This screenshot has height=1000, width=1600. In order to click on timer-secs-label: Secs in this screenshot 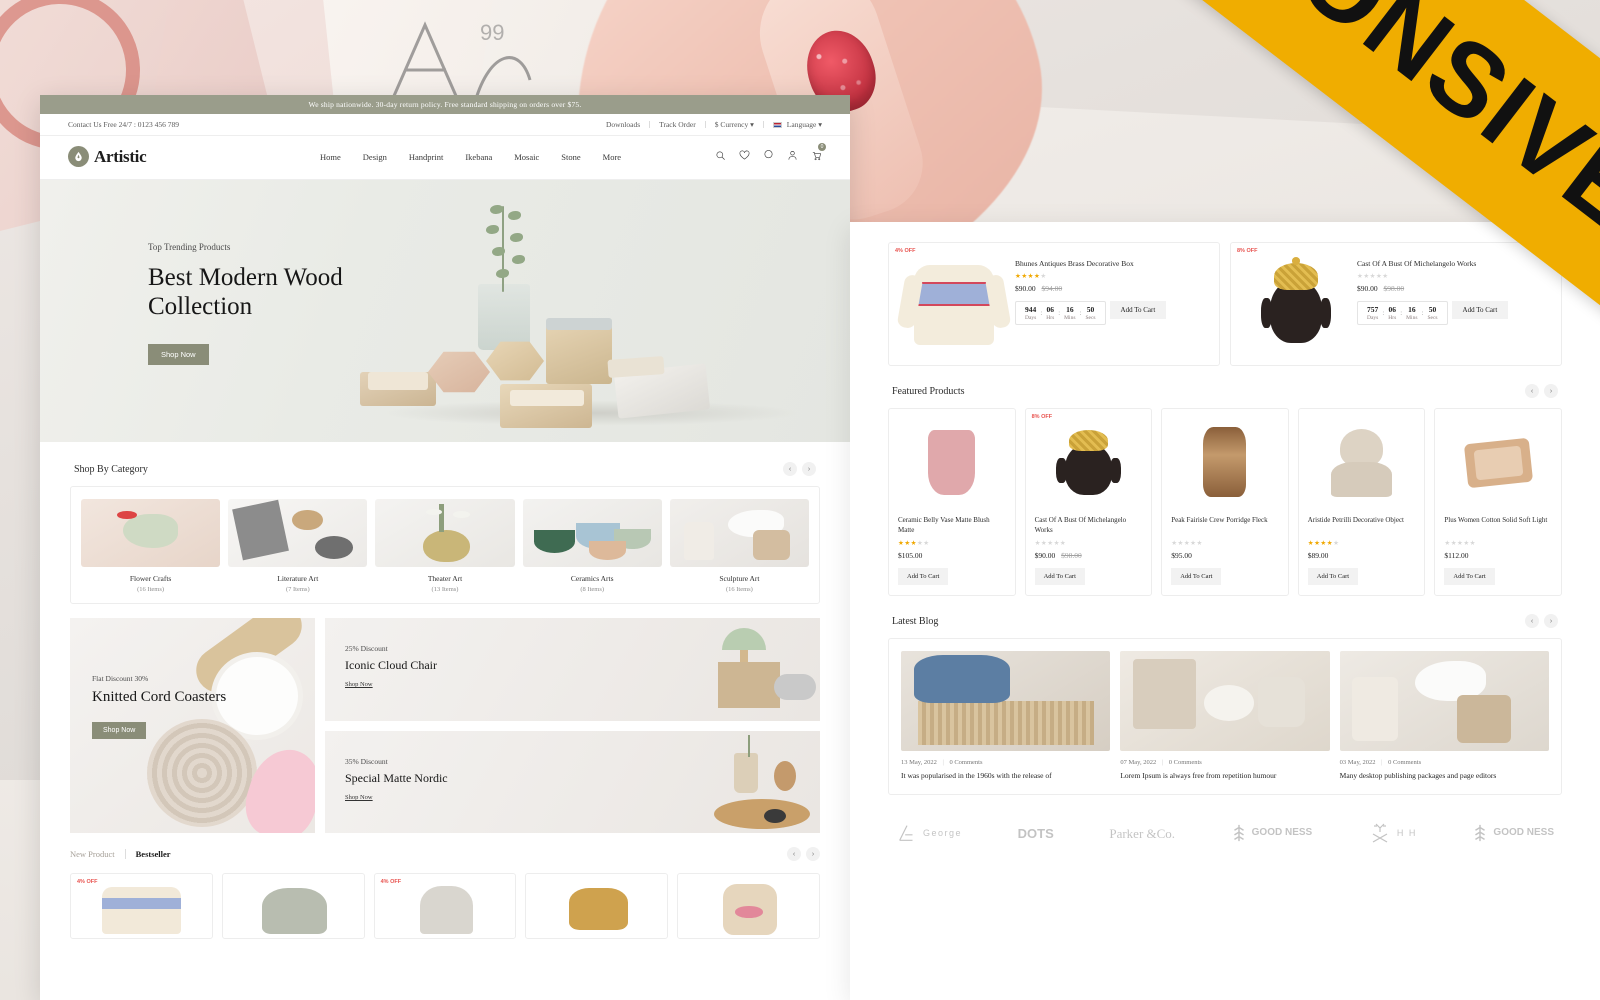, I will do `click(1432, 318)`.